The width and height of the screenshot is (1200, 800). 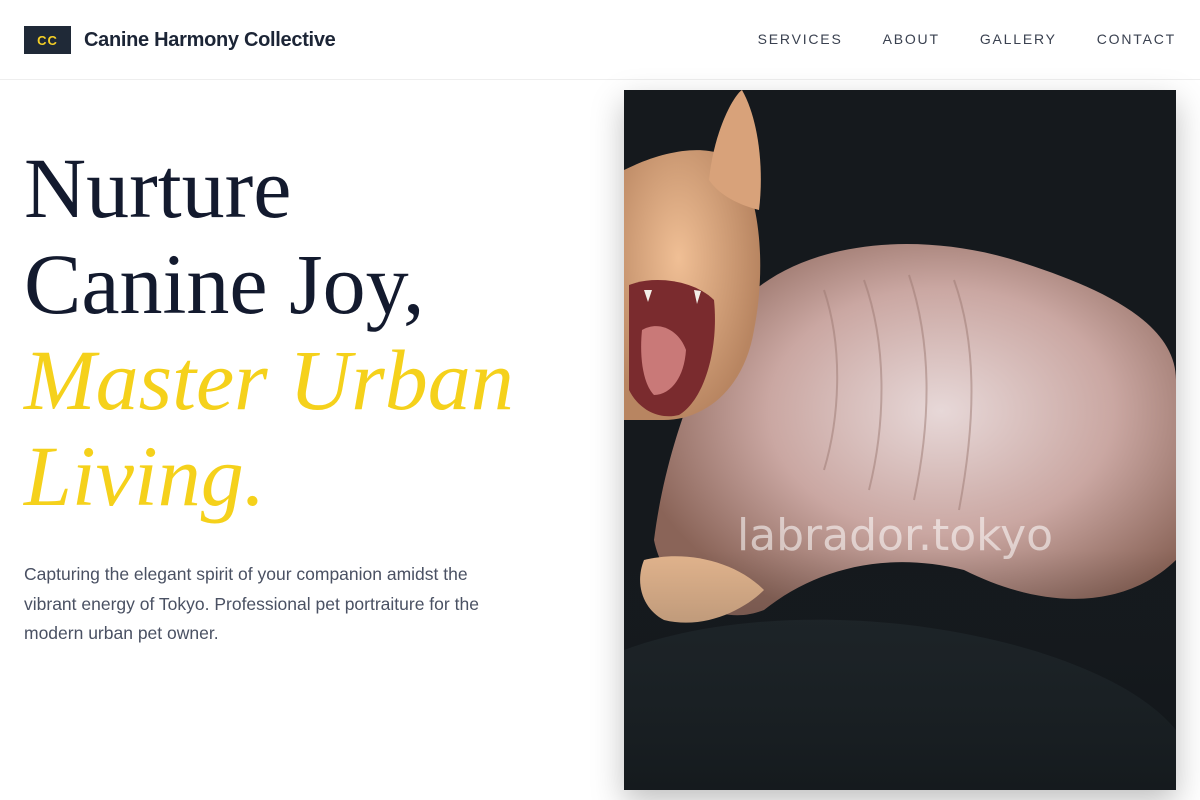 What do you see at coordinates (145, 476) in the screenshot?
I see `headline-accent-line-2: Living.` at bounding box center [145, 476].